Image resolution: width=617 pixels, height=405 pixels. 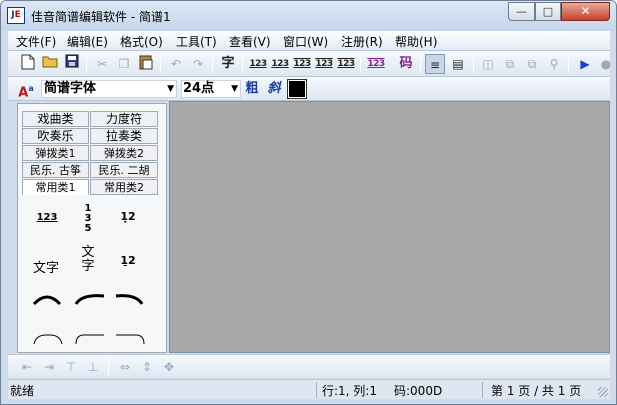 I want to click on color-swatch, so click(x=297, y=89).